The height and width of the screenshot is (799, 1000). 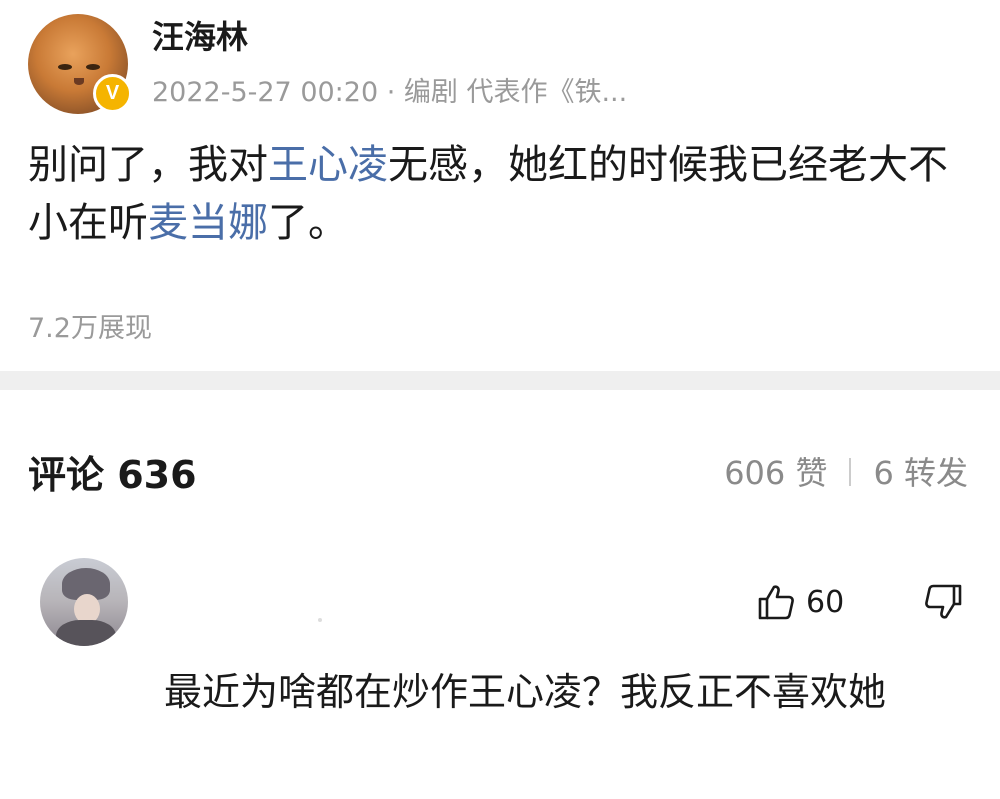 What do you see at coordinates (800, 602) in the screenshot?
I see `comment-like-button: 60` at bounding box center [800, 602].